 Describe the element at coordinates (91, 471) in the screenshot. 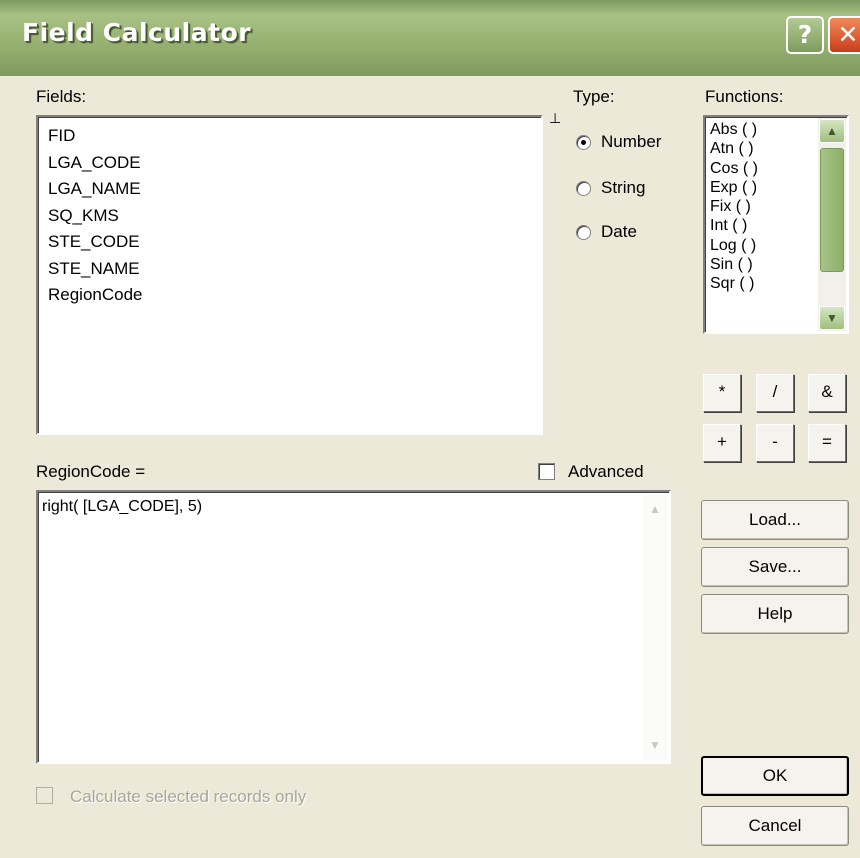

I see `expression-label: RegionCode =` at that location.